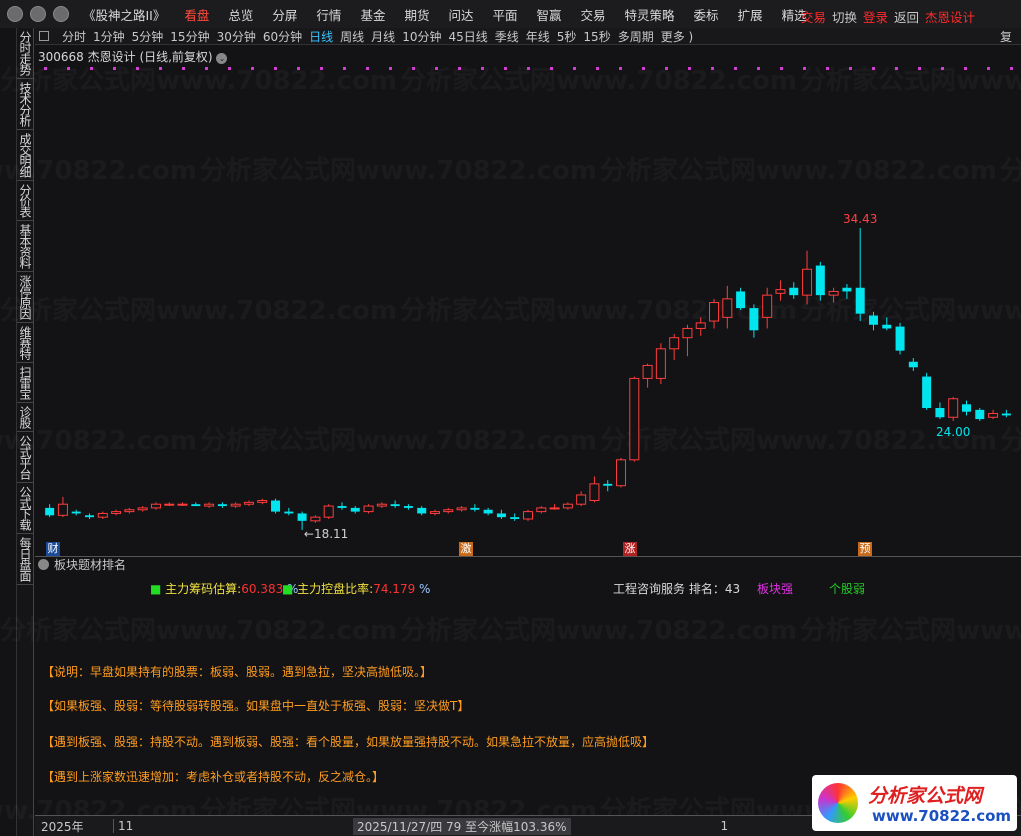  I want to click on period-tab: 30分钟, so click(236, 36).